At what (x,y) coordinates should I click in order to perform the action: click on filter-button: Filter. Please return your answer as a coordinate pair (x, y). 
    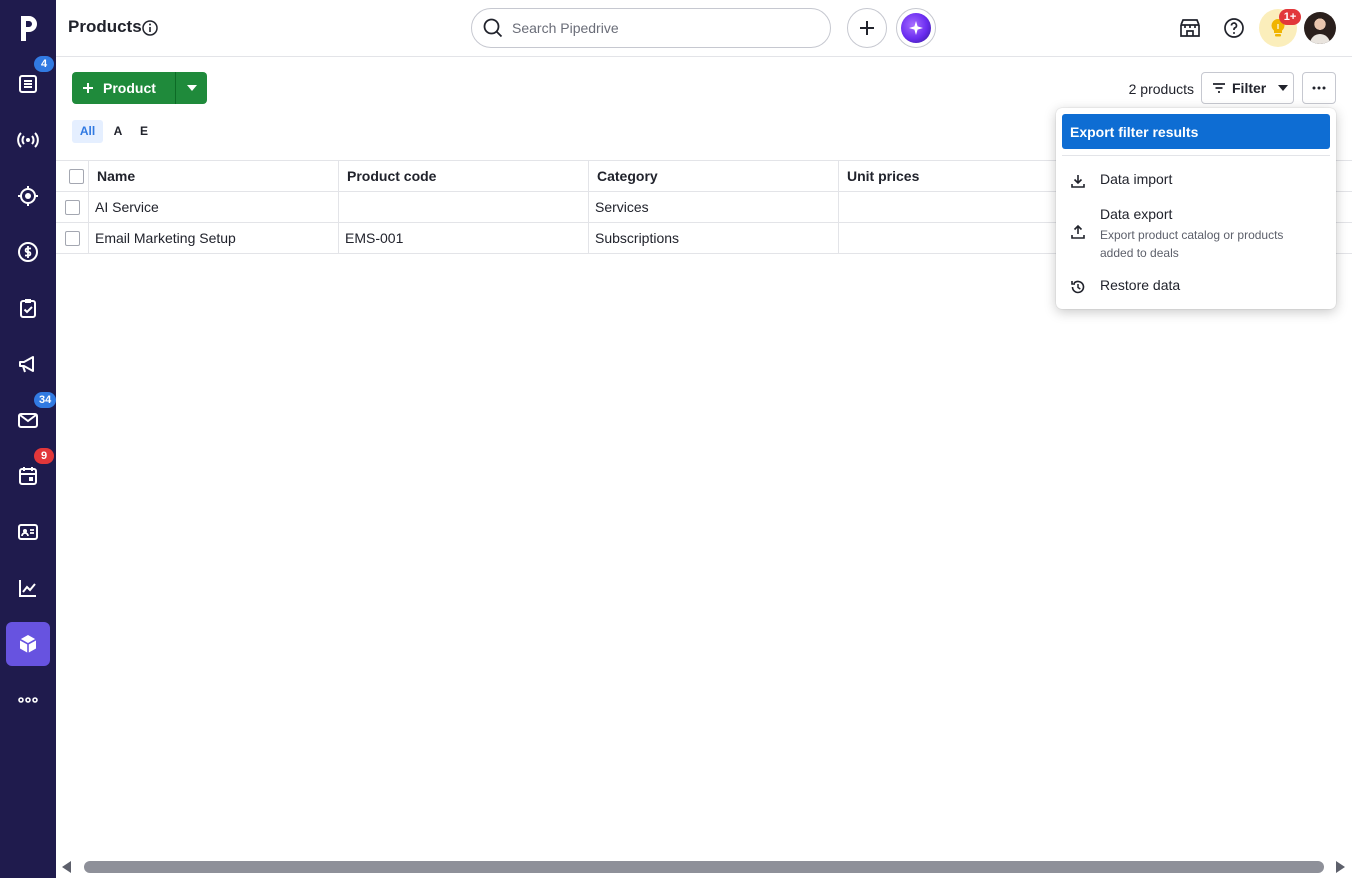
    Looking at the image, I should click on (1247, 88).